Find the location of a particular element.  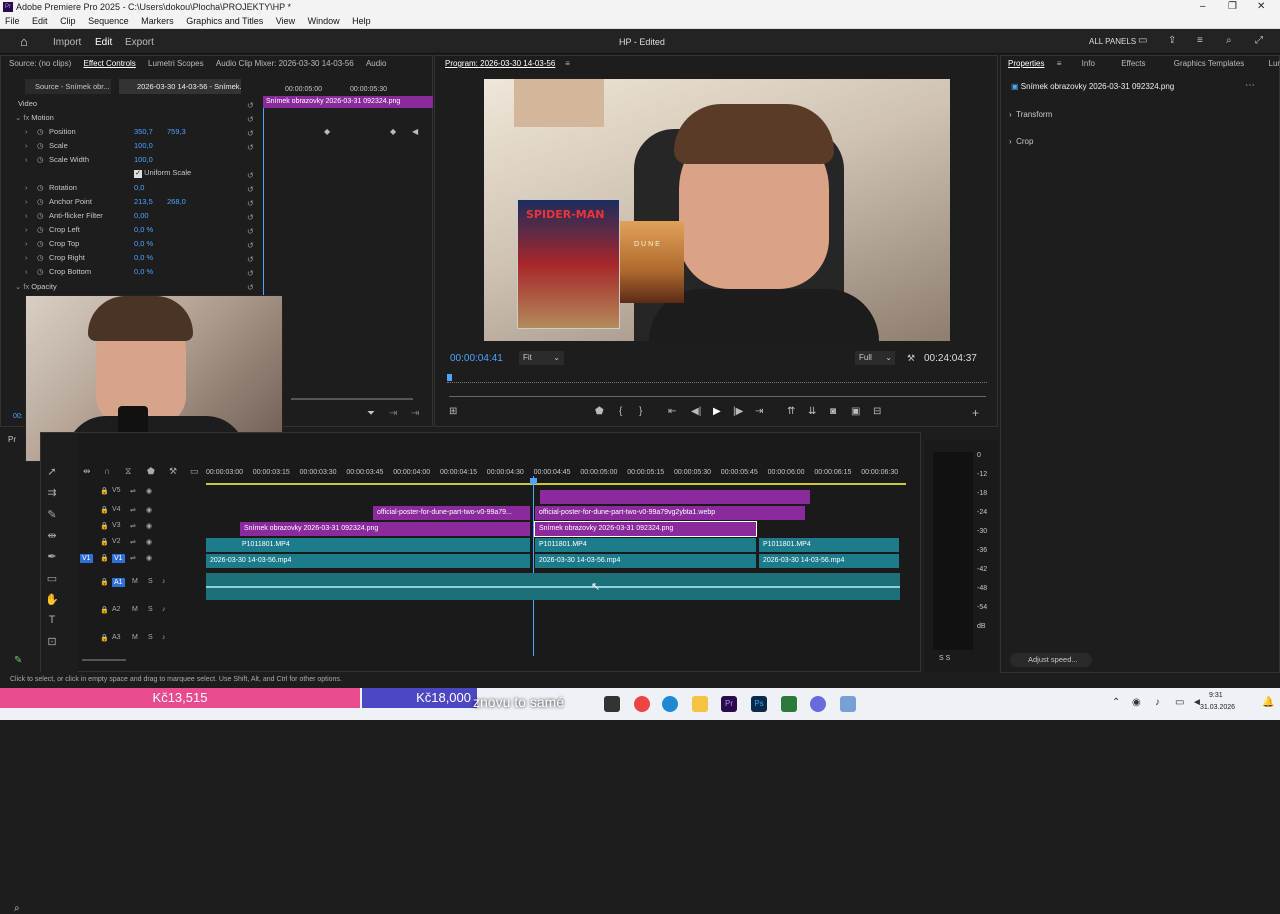

maximize-button: ❐ is located at coordinates (1232, 6).